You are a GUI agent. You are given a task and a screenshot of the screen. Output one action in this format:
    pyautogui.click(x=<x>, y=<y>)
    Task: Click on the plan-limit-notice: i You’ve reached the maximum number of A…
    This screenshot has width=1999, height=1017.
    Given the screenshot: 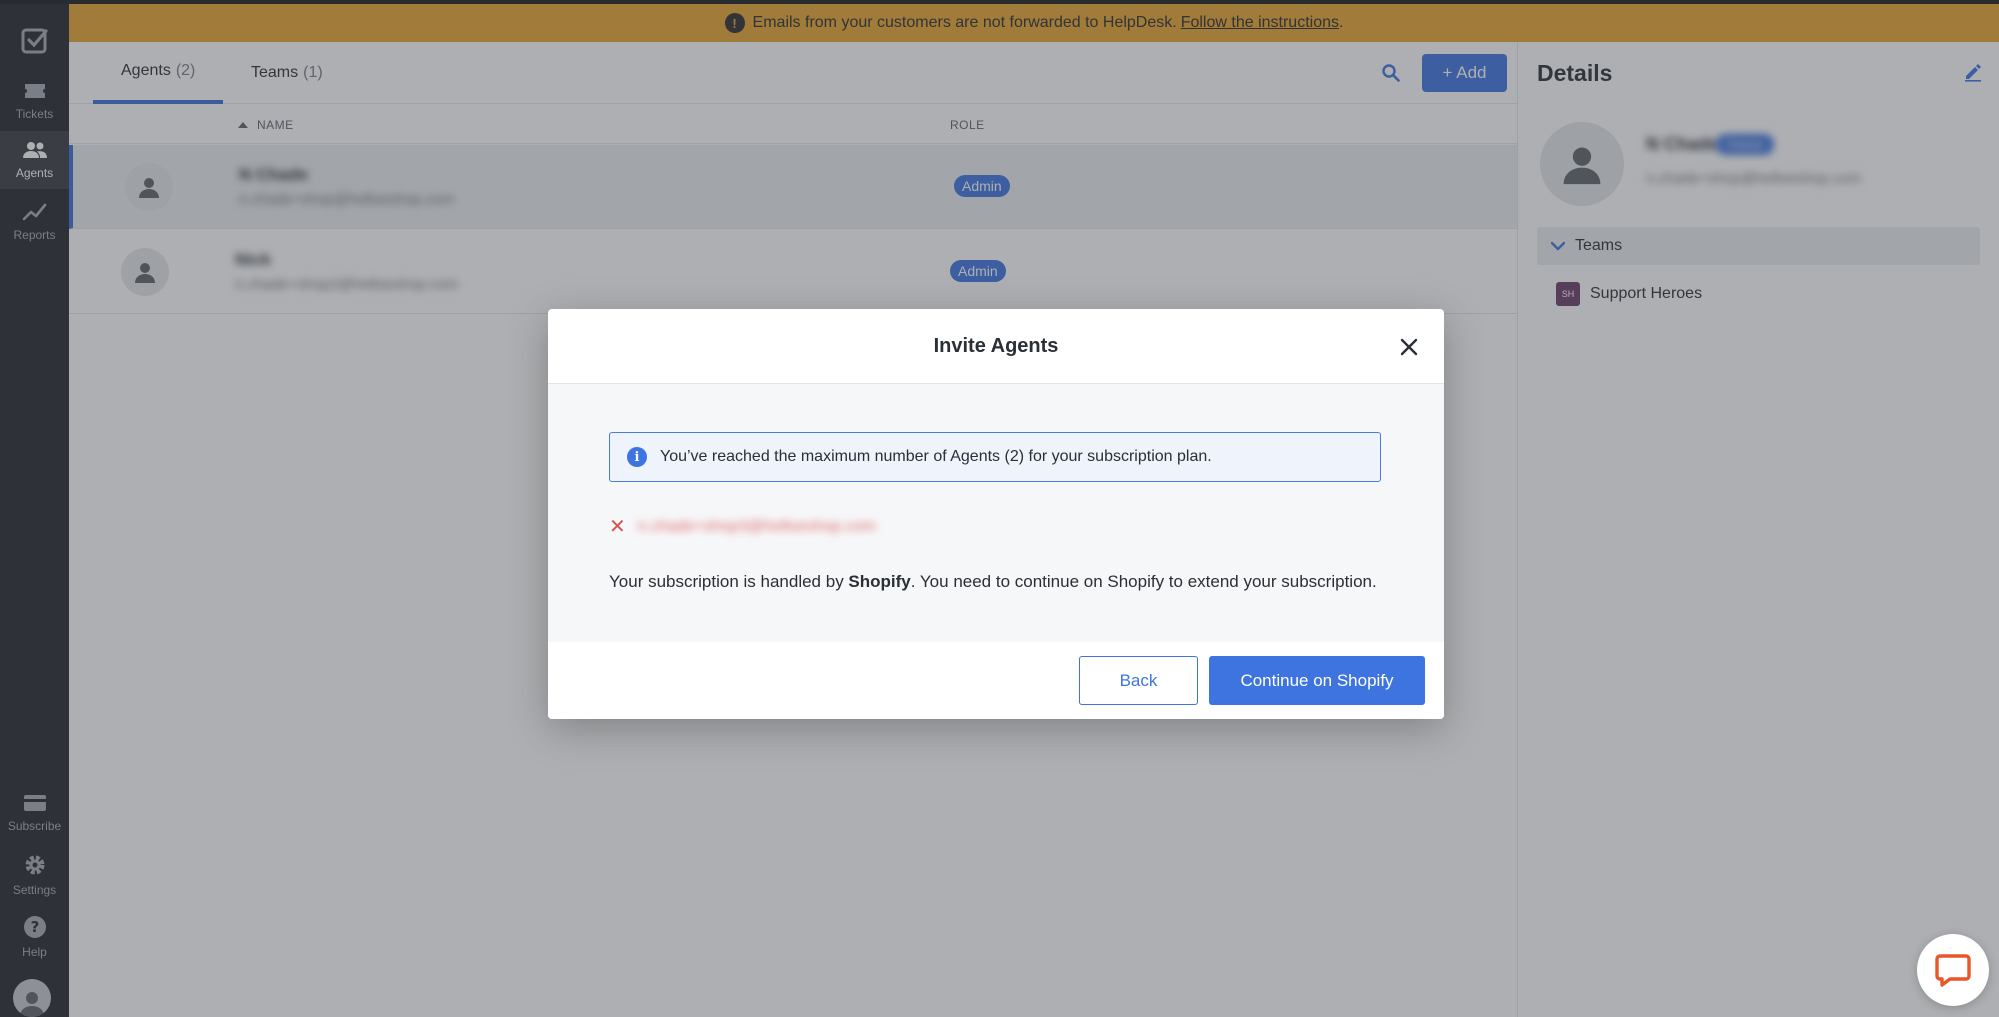 What is the action you would take?
    pyautogui.click(x=995, y=457)
    